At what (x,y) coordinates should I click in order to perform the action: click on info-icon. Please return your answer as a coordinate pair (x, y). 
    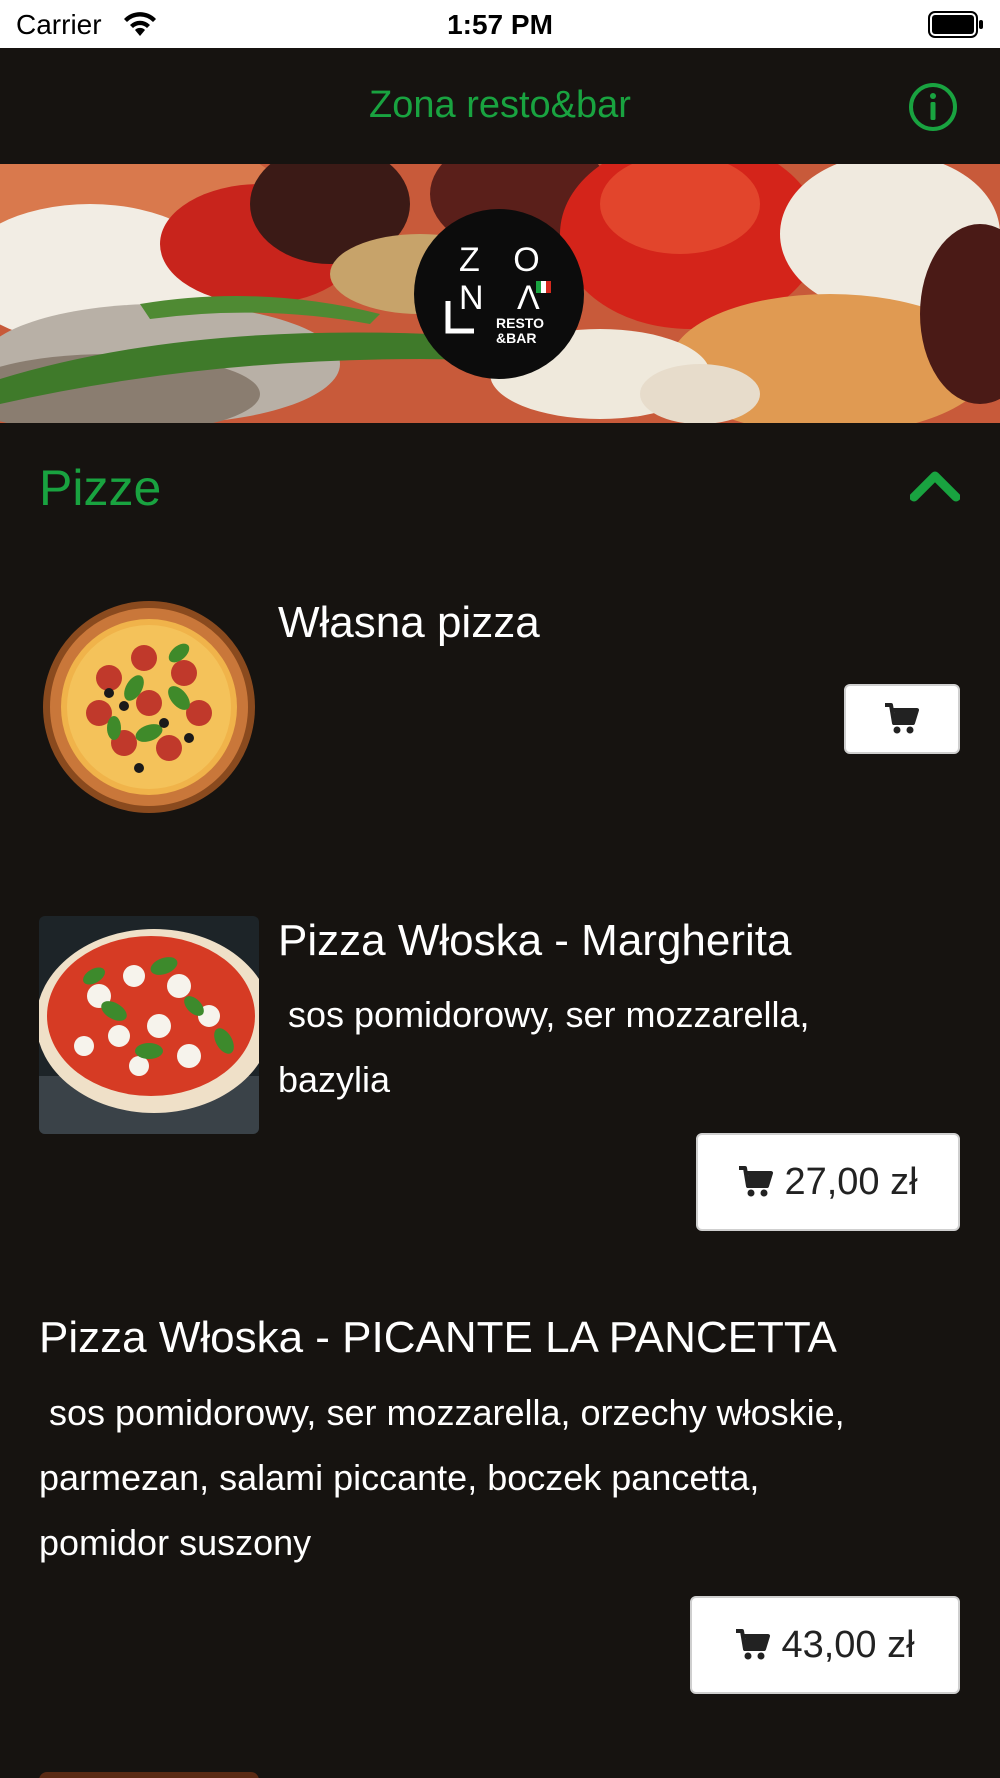
    Looking at the image, I should click on (933, 107).